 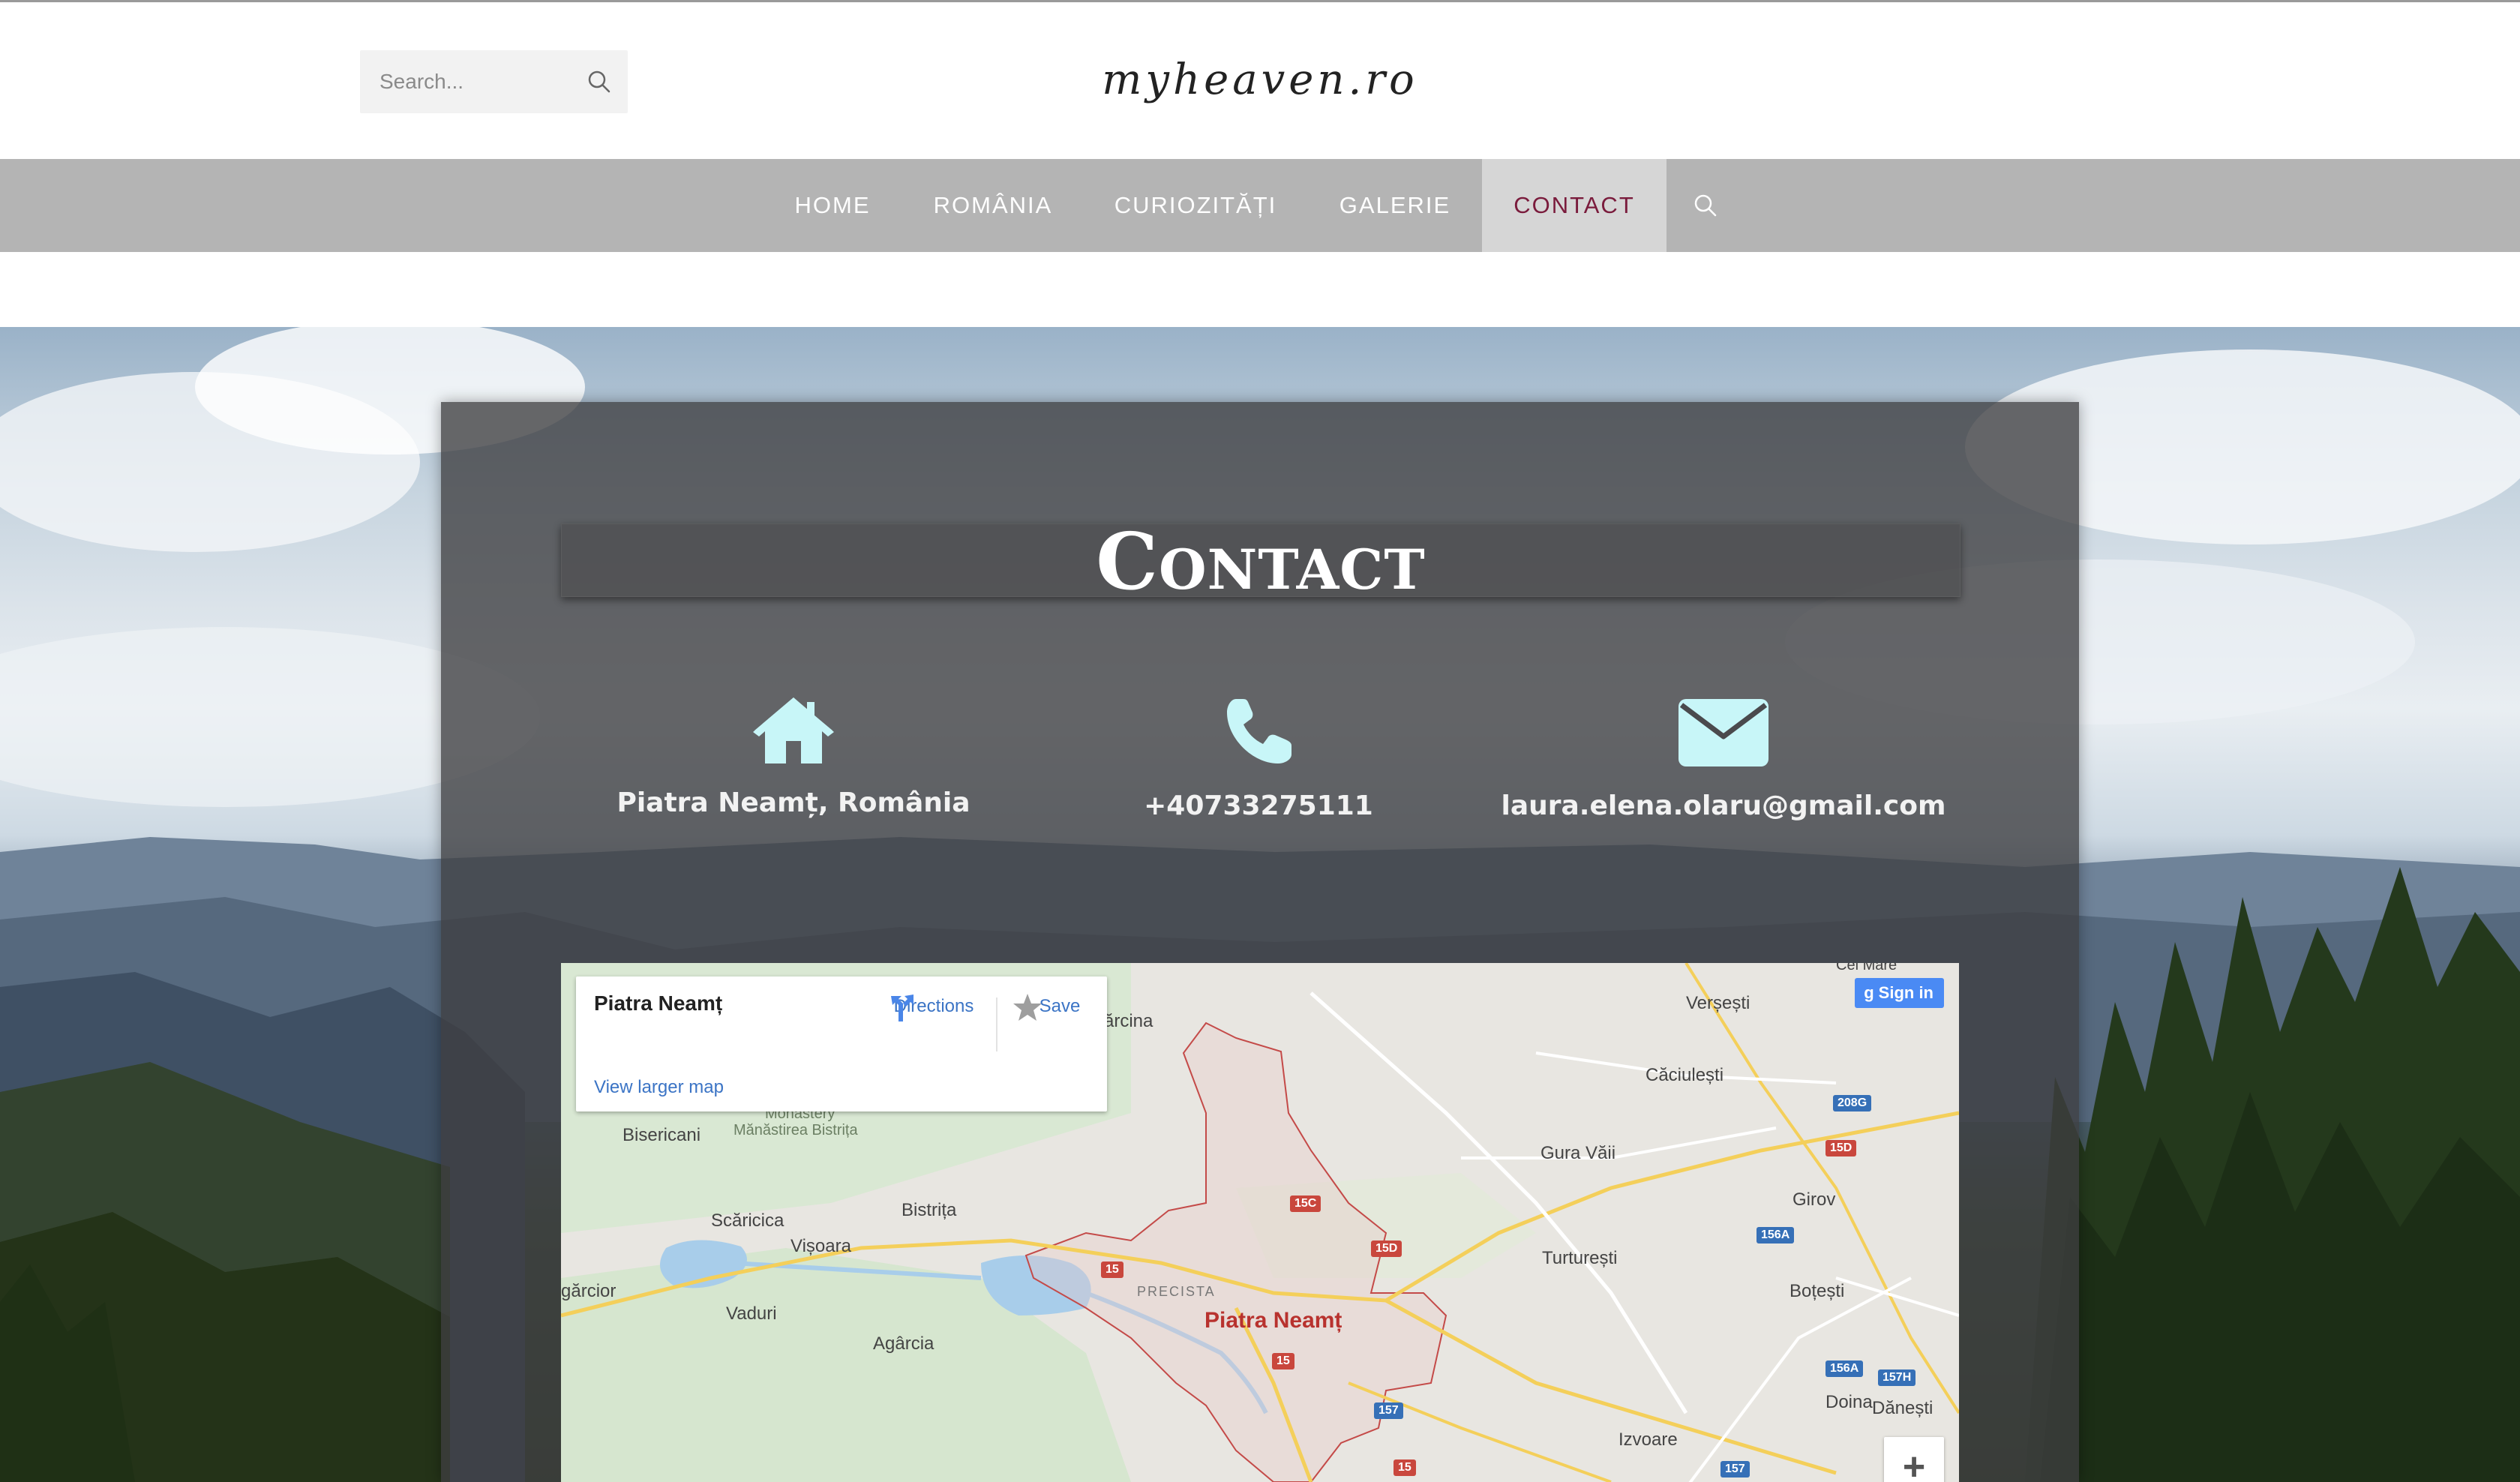 What do you see at coordinates (1685, 1075) in the screenshot?
I see `map-place: Căciulești` at bounding box center [1685, 1075].